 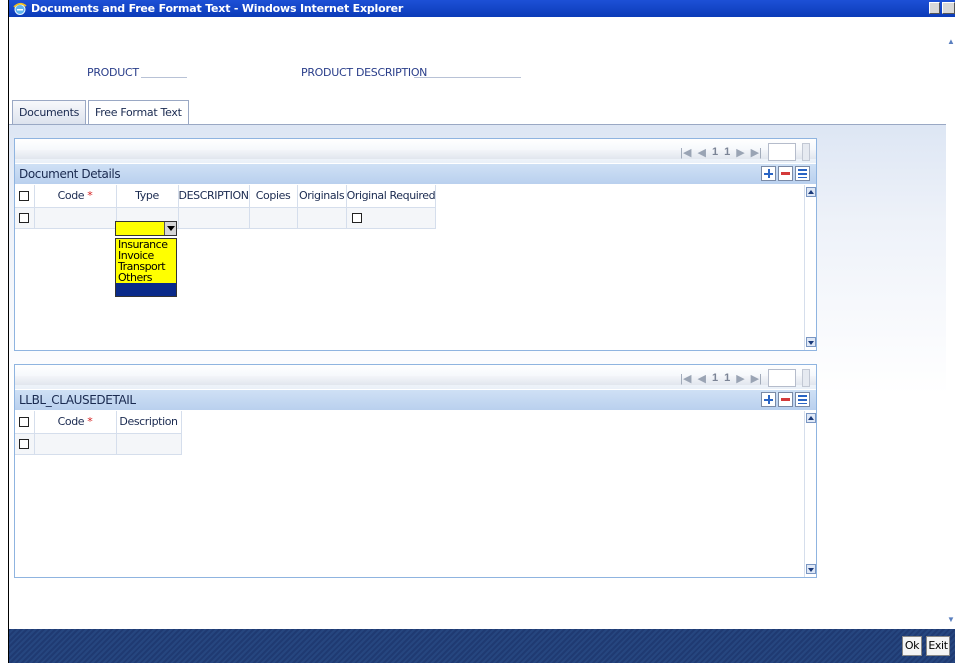 What do you see at coordinates (912, 646) in the screenshot?
I see `ok-button: Ok` at bounding box center [912, 646].